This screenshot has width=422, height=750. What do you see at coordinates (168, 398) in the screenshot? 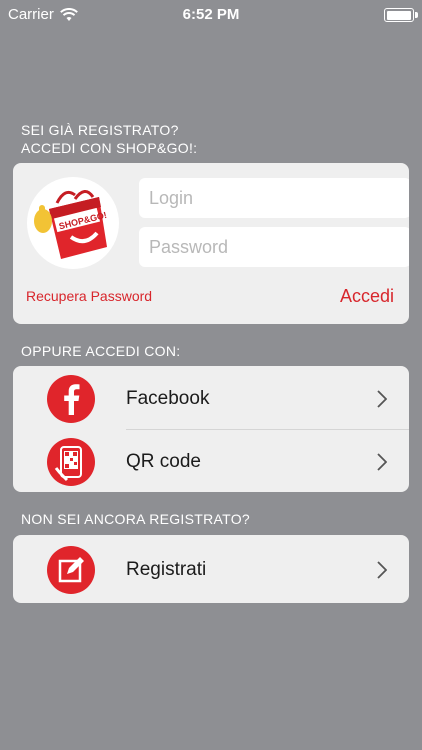
I see `facebook-label: Facebook` at bounding box center [168, 398].